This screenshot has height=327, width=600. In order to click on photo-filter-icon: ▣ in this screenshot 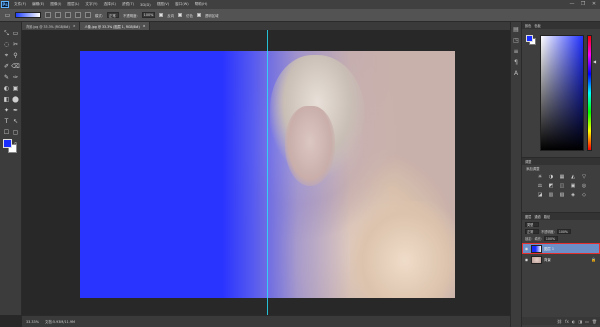, I will do `click(573, 186)`.